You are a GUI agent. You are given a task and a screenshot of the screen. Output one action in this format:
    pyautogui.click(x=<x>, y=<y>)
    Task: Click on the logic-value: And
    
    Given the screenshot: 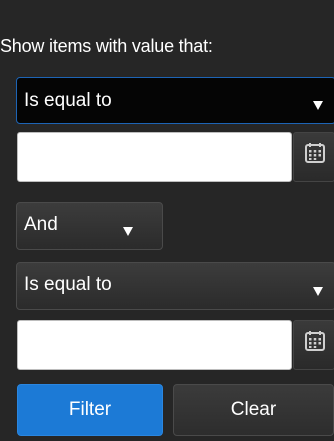 What is the action you would take?
    pyautogui.click(x=41, y=224)
    